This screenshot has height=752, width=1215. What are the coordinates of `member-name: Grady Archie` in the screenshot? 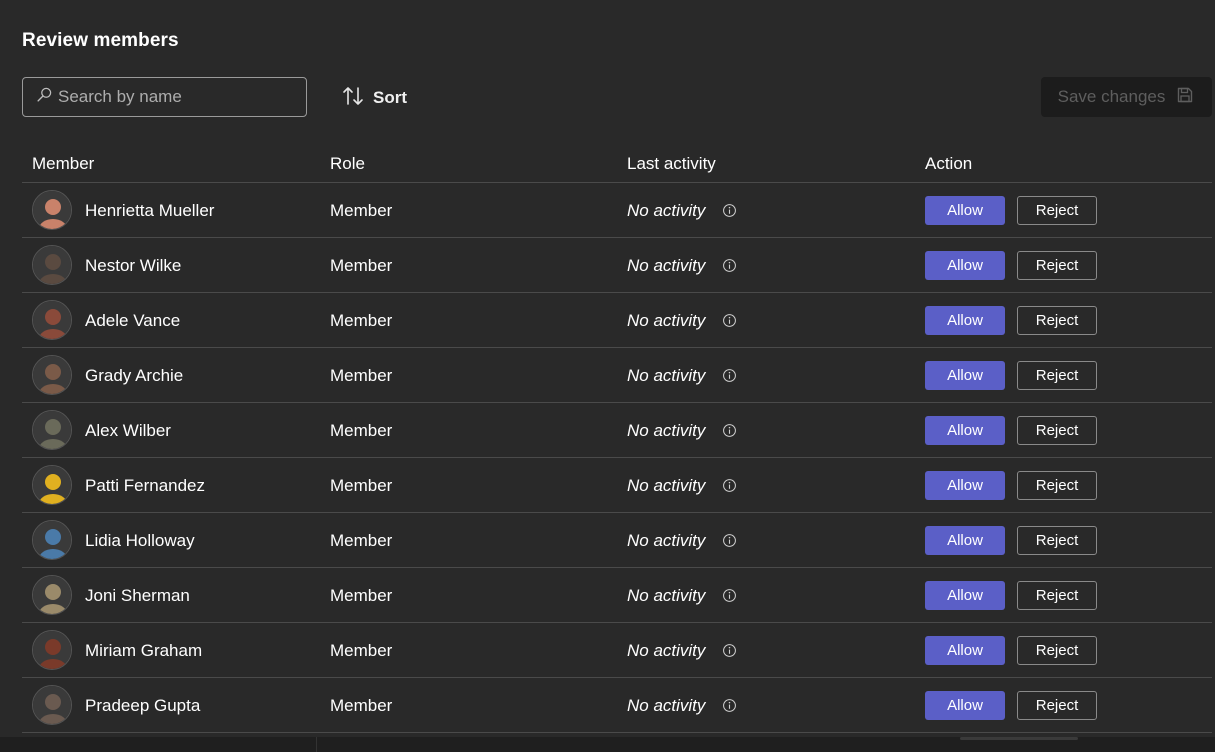 It's located at (134, 375).